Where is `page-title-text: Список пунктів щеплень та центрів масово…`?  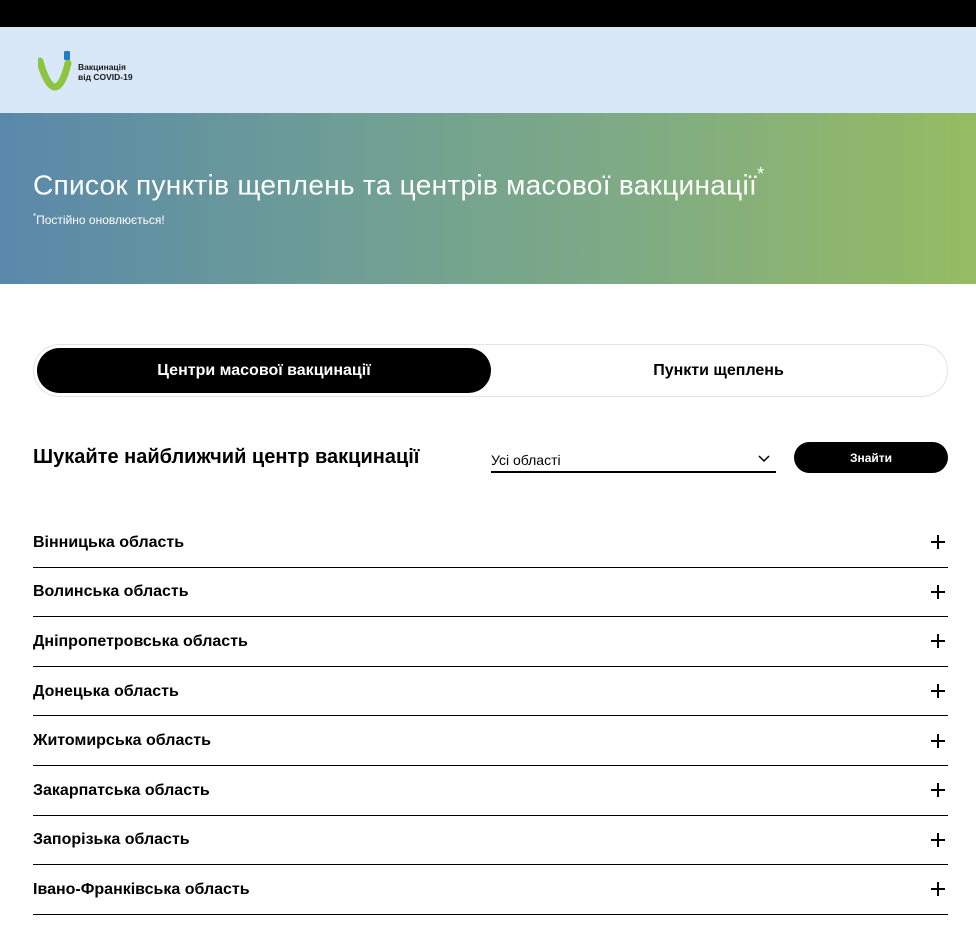 page-title-text: Список пунктів щеплень та центрів масово… is located at coordinates (395, 185).